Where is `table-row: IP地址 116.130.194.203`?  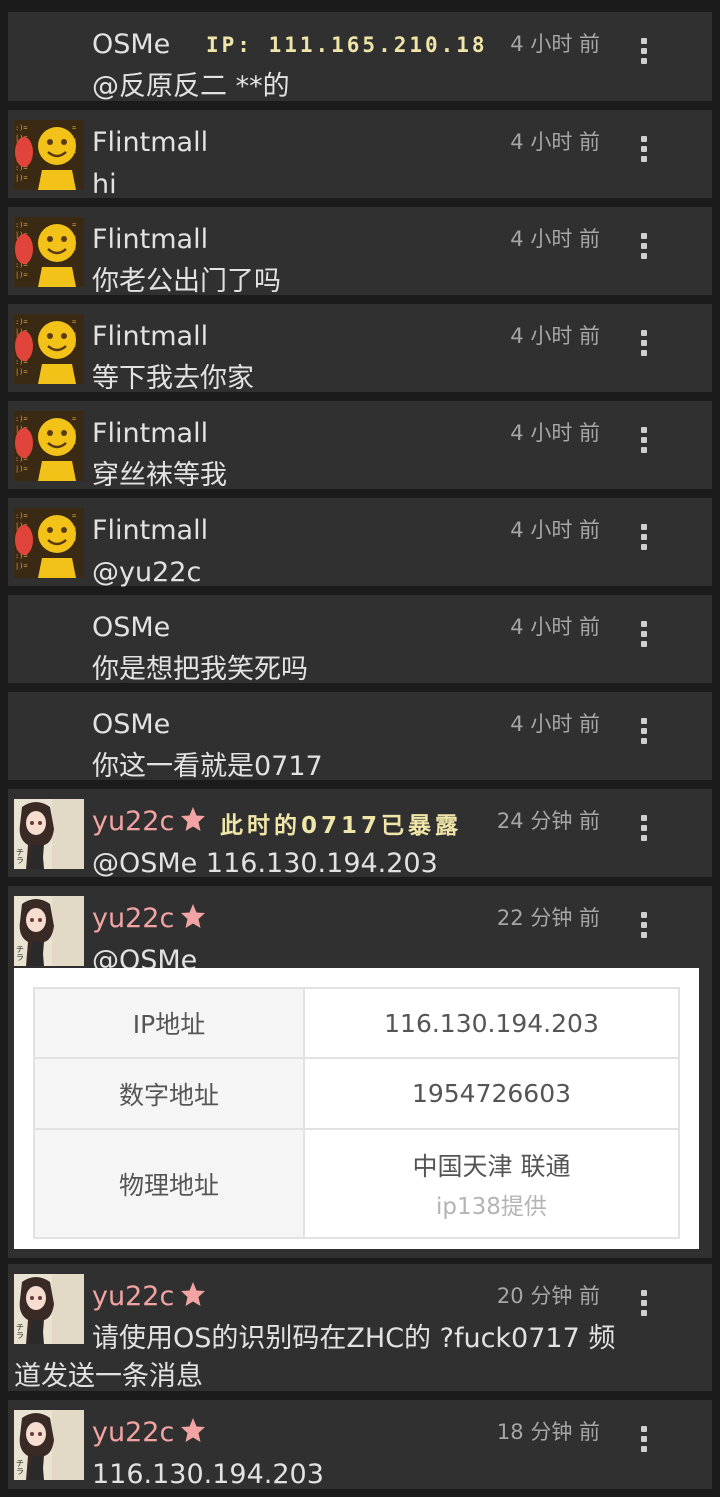
table-row: IP地址 116.130.194.203 is located at coordinates (356, 1023).